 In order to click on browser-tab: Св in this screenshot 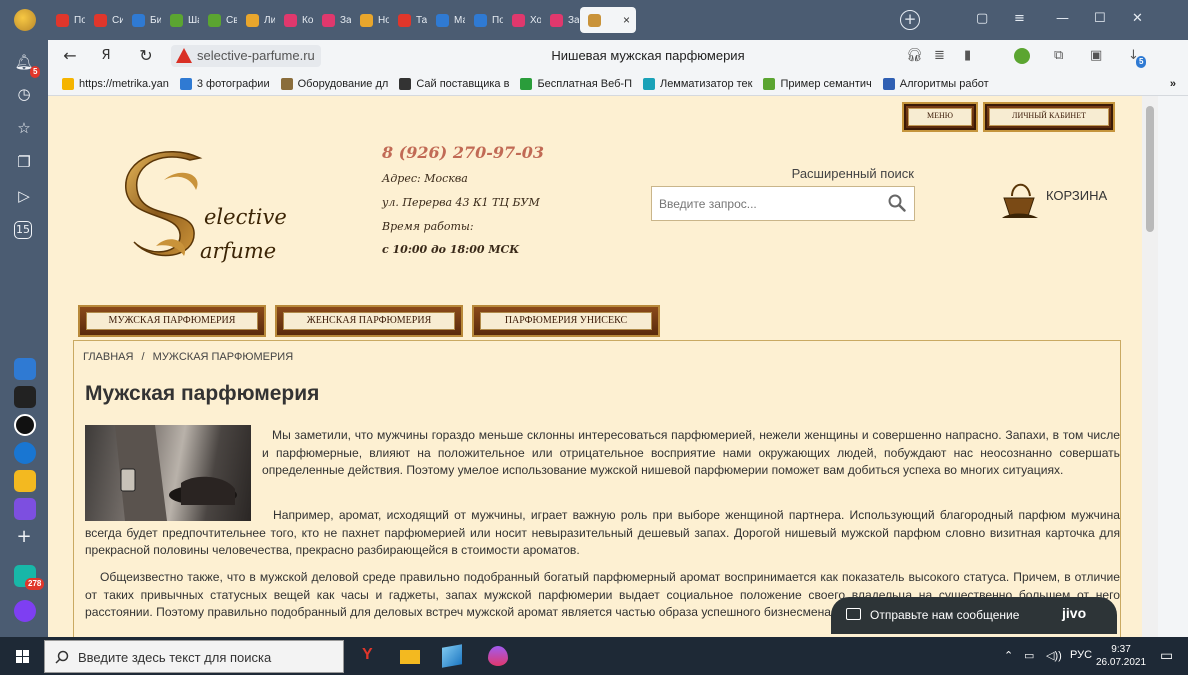, I will do `click(218, 20)`.